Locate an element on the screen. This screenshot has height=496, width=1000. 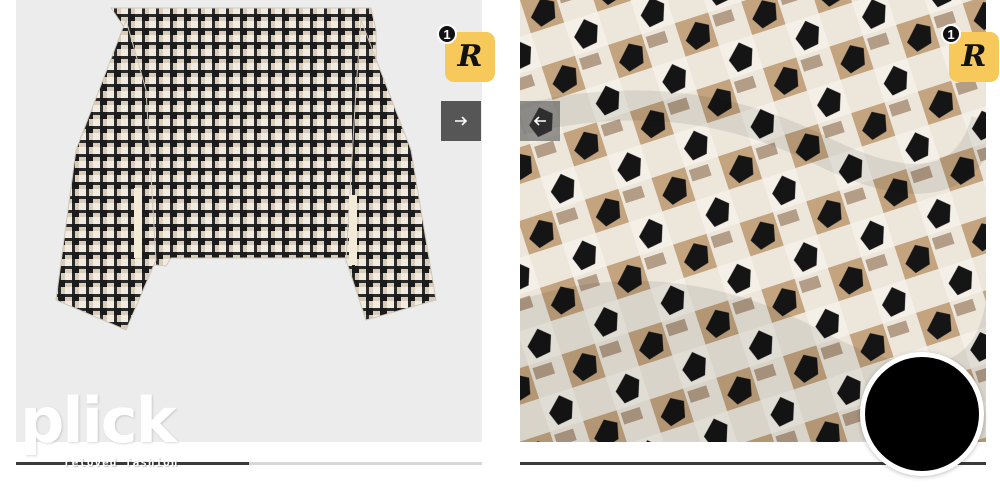
reloved-badge-left: R 1 is located at coordinates (466, 53).